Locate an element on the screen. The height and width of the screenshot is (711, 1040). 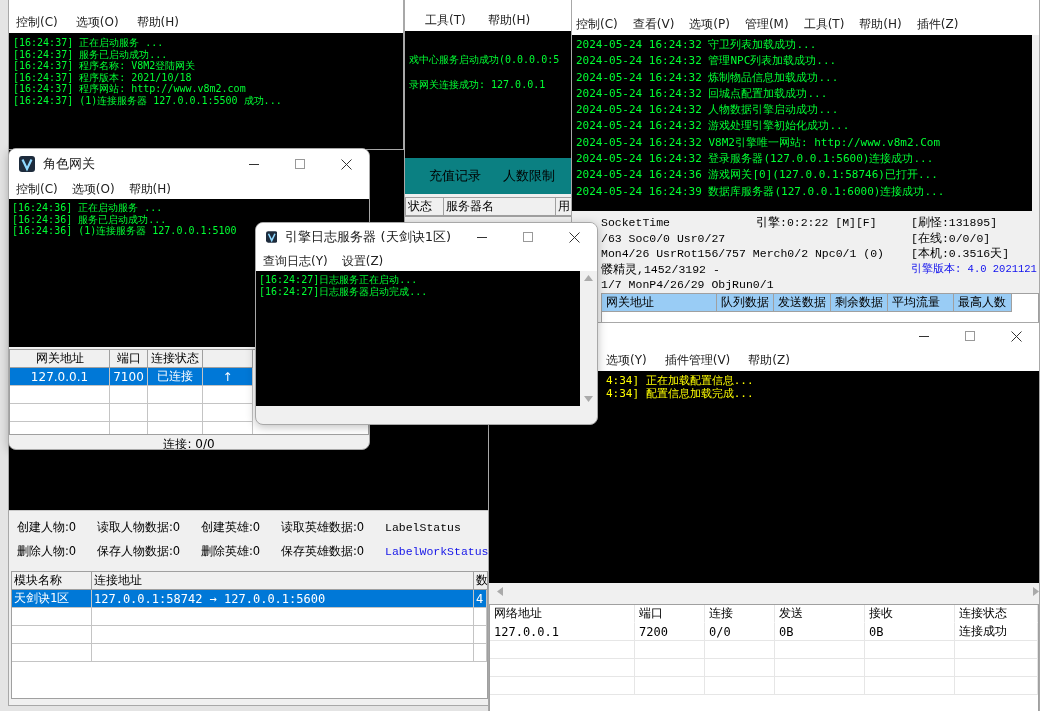
log-line: 2024-05-24 16:24:32 V8M2引擎唯一网站: http://www.v8m2.Com is located at coordinates (758, 142).